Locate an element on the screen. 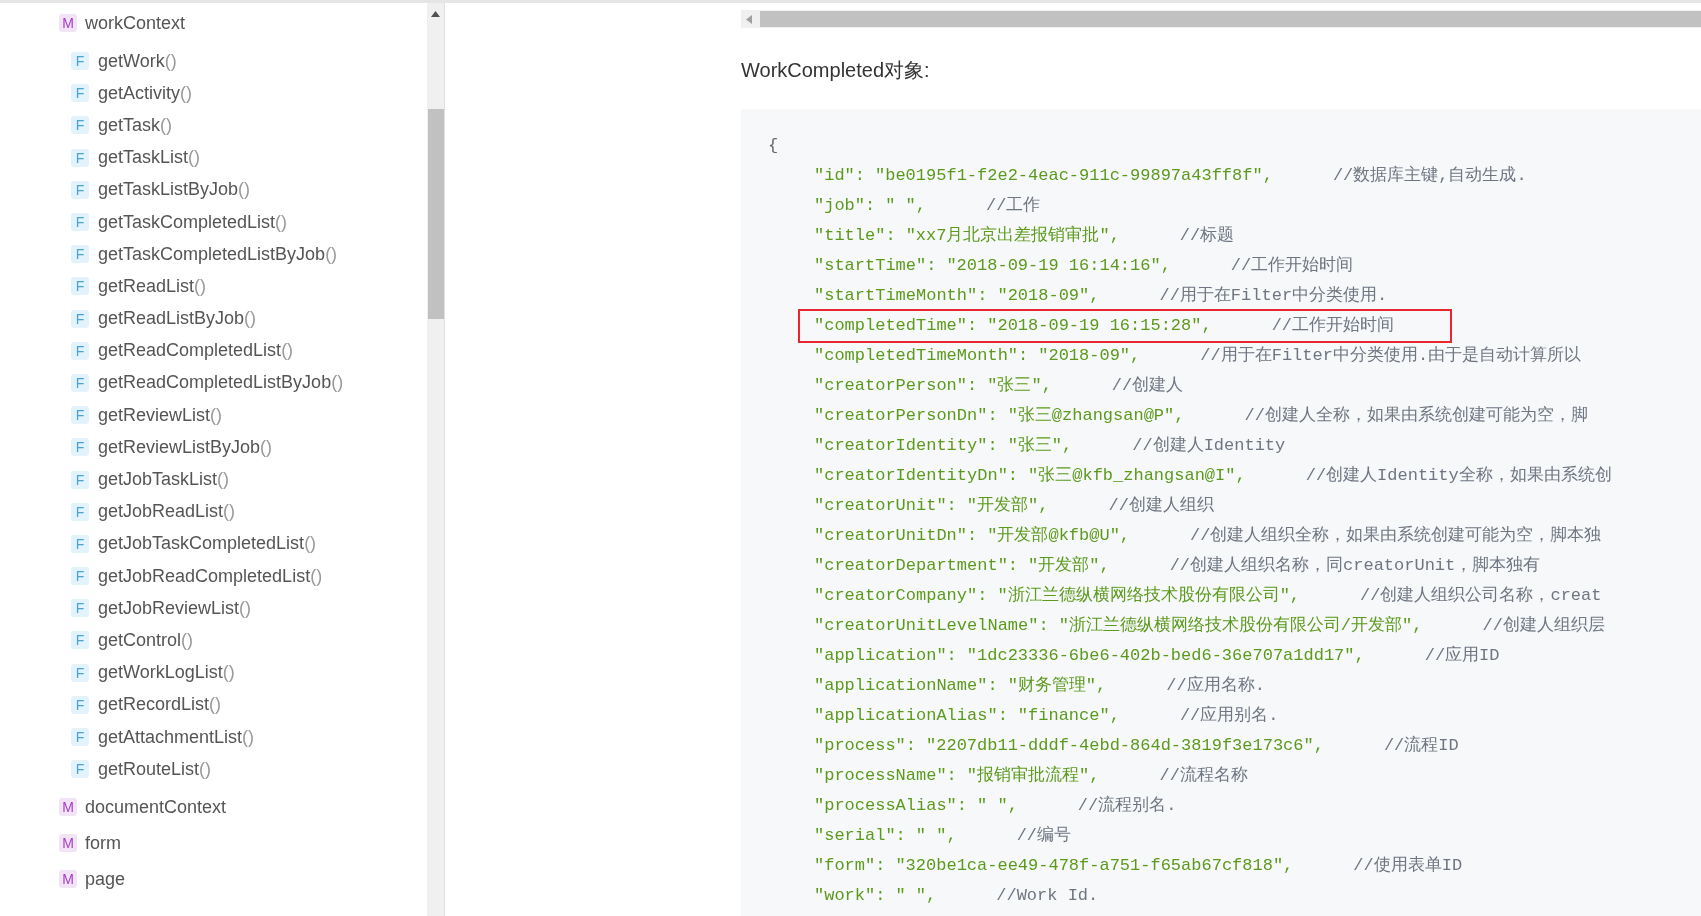  code-comment: //创建人全称，如果由系统创建可能为空，脚 is located at coordinates (1416, 416).